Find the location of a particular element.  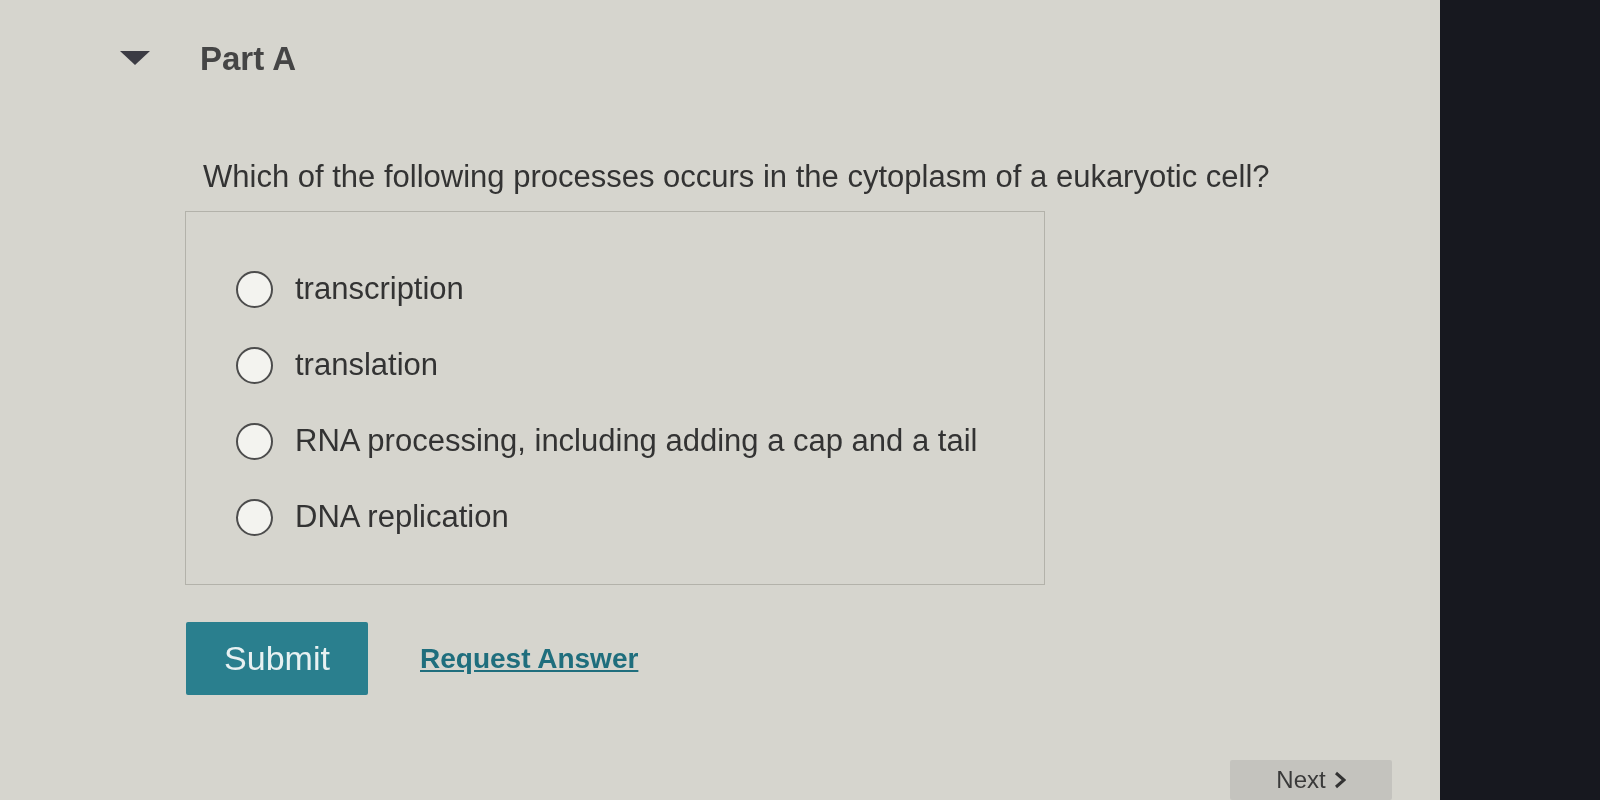

collapse-triangle-icon is located at coordinates (135, 58).